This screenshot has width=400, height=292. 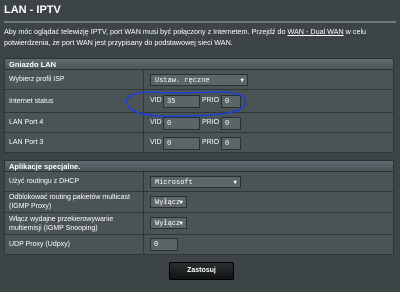 I want to click on internet-prio-label: PRIO, so click(x=211, y=100).